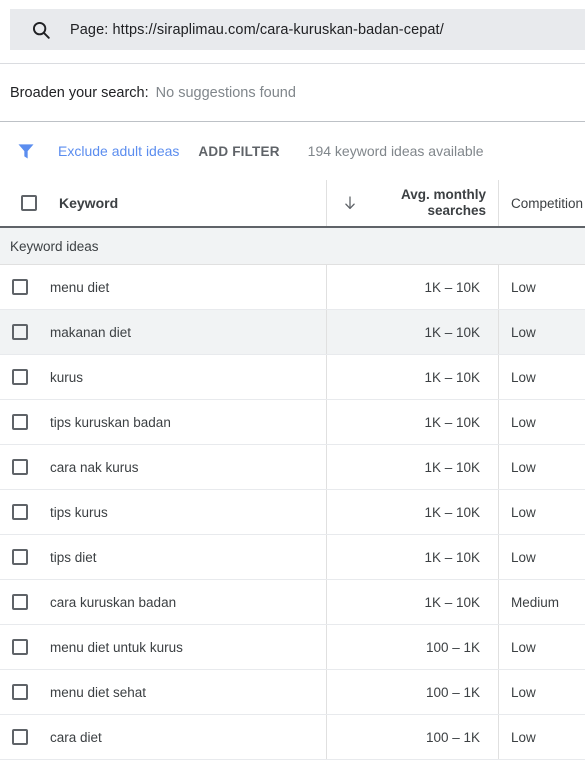  What do you see at coordinates (73, 557) in the screenshot?
I see `keyword-text: tips diet` at bounding box center [73, 557].